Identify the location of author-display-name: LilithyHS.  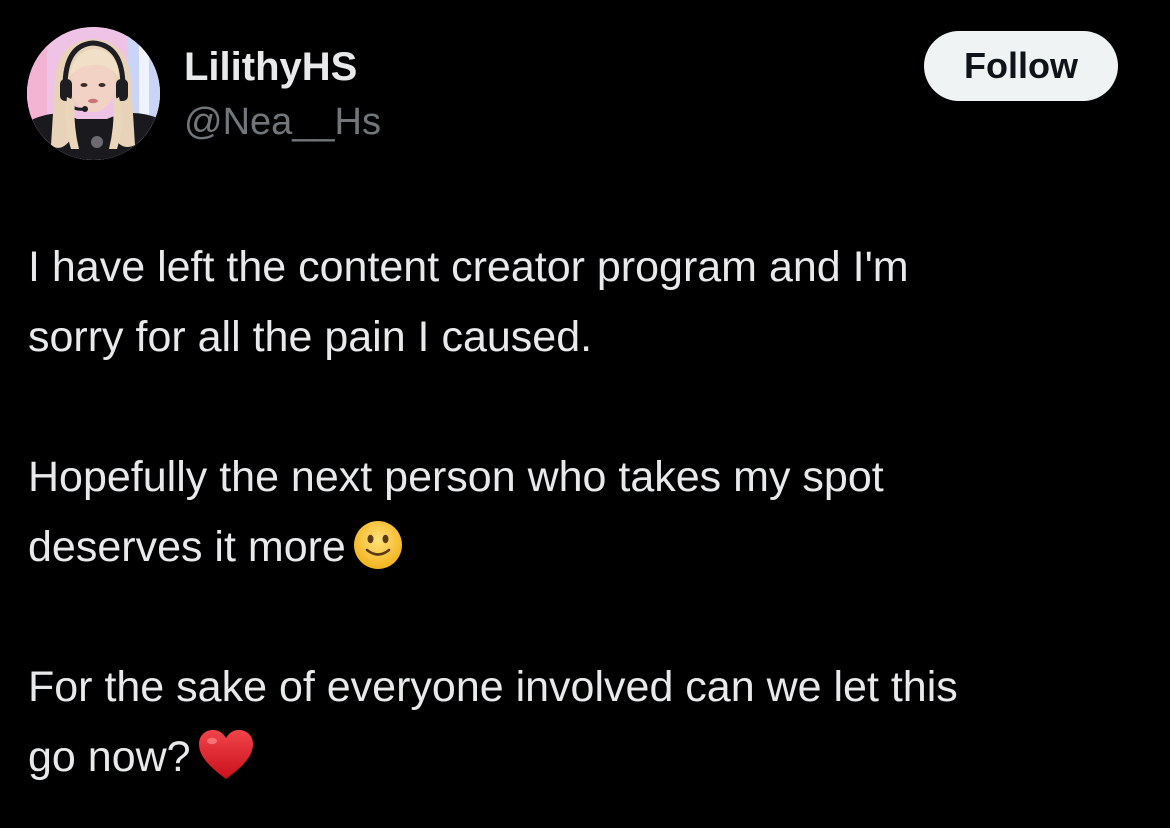
(270, 67).